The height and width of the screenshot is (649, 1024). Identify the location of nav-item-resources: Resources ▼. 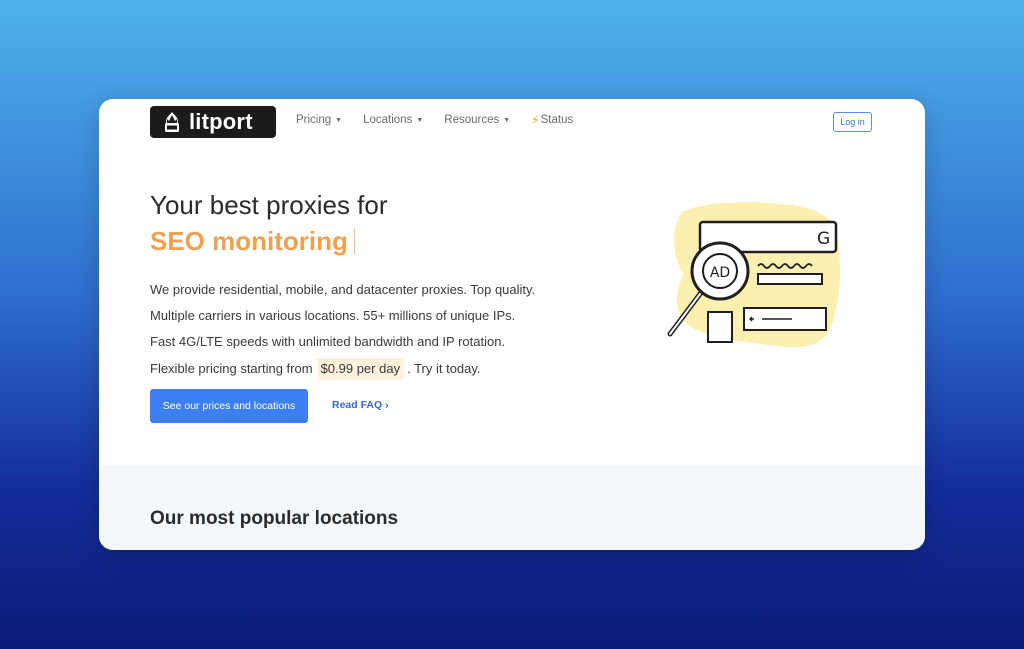
(477, 120).